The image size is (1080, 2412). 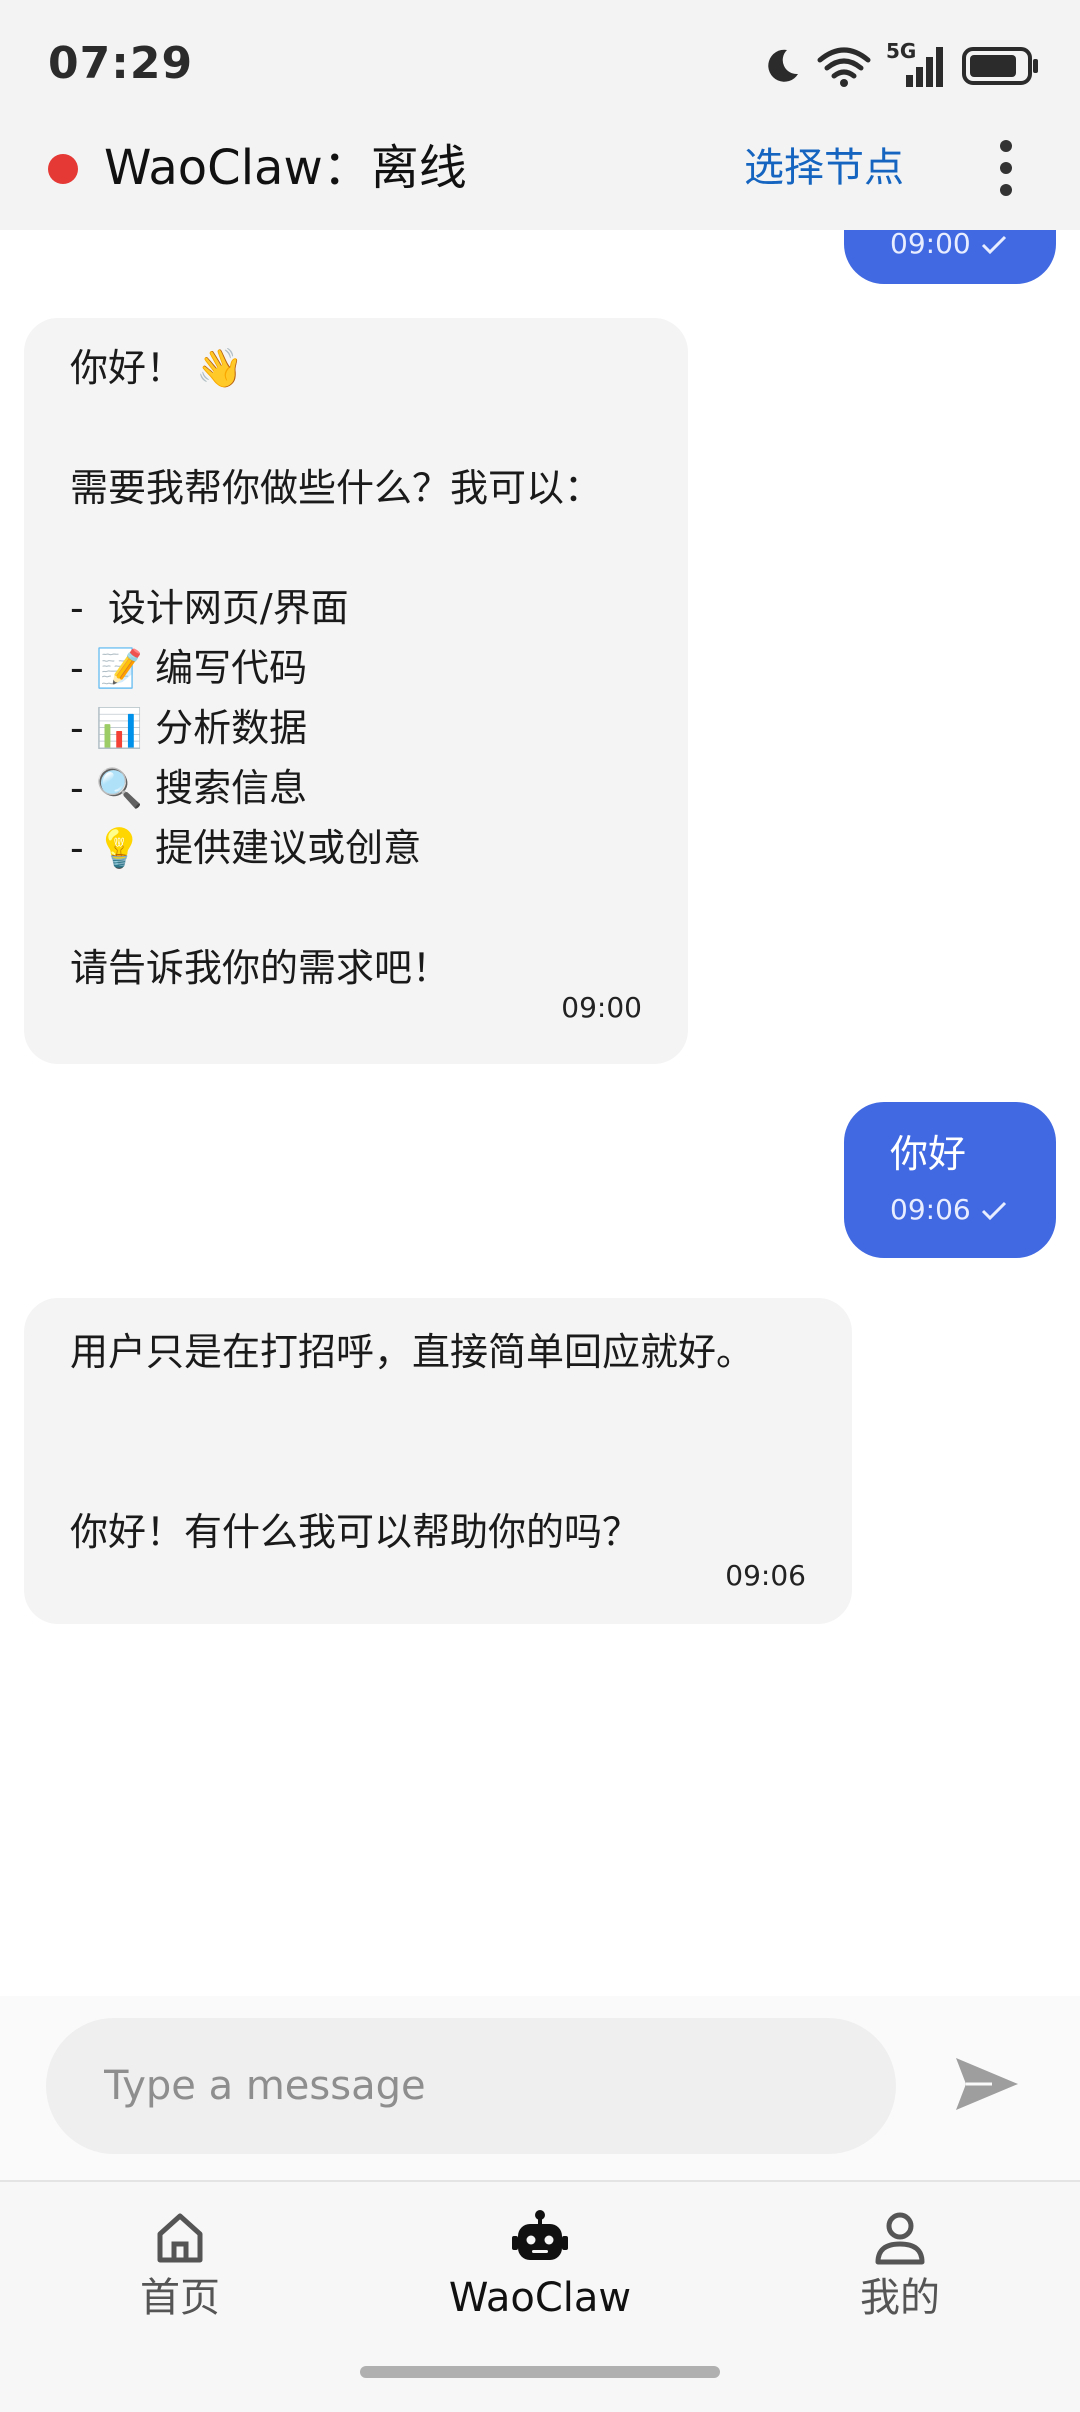 What do you see at coordinates (844, 67) in the screenshot?
I see `wifi-icon` at bounding box center [844, 67].